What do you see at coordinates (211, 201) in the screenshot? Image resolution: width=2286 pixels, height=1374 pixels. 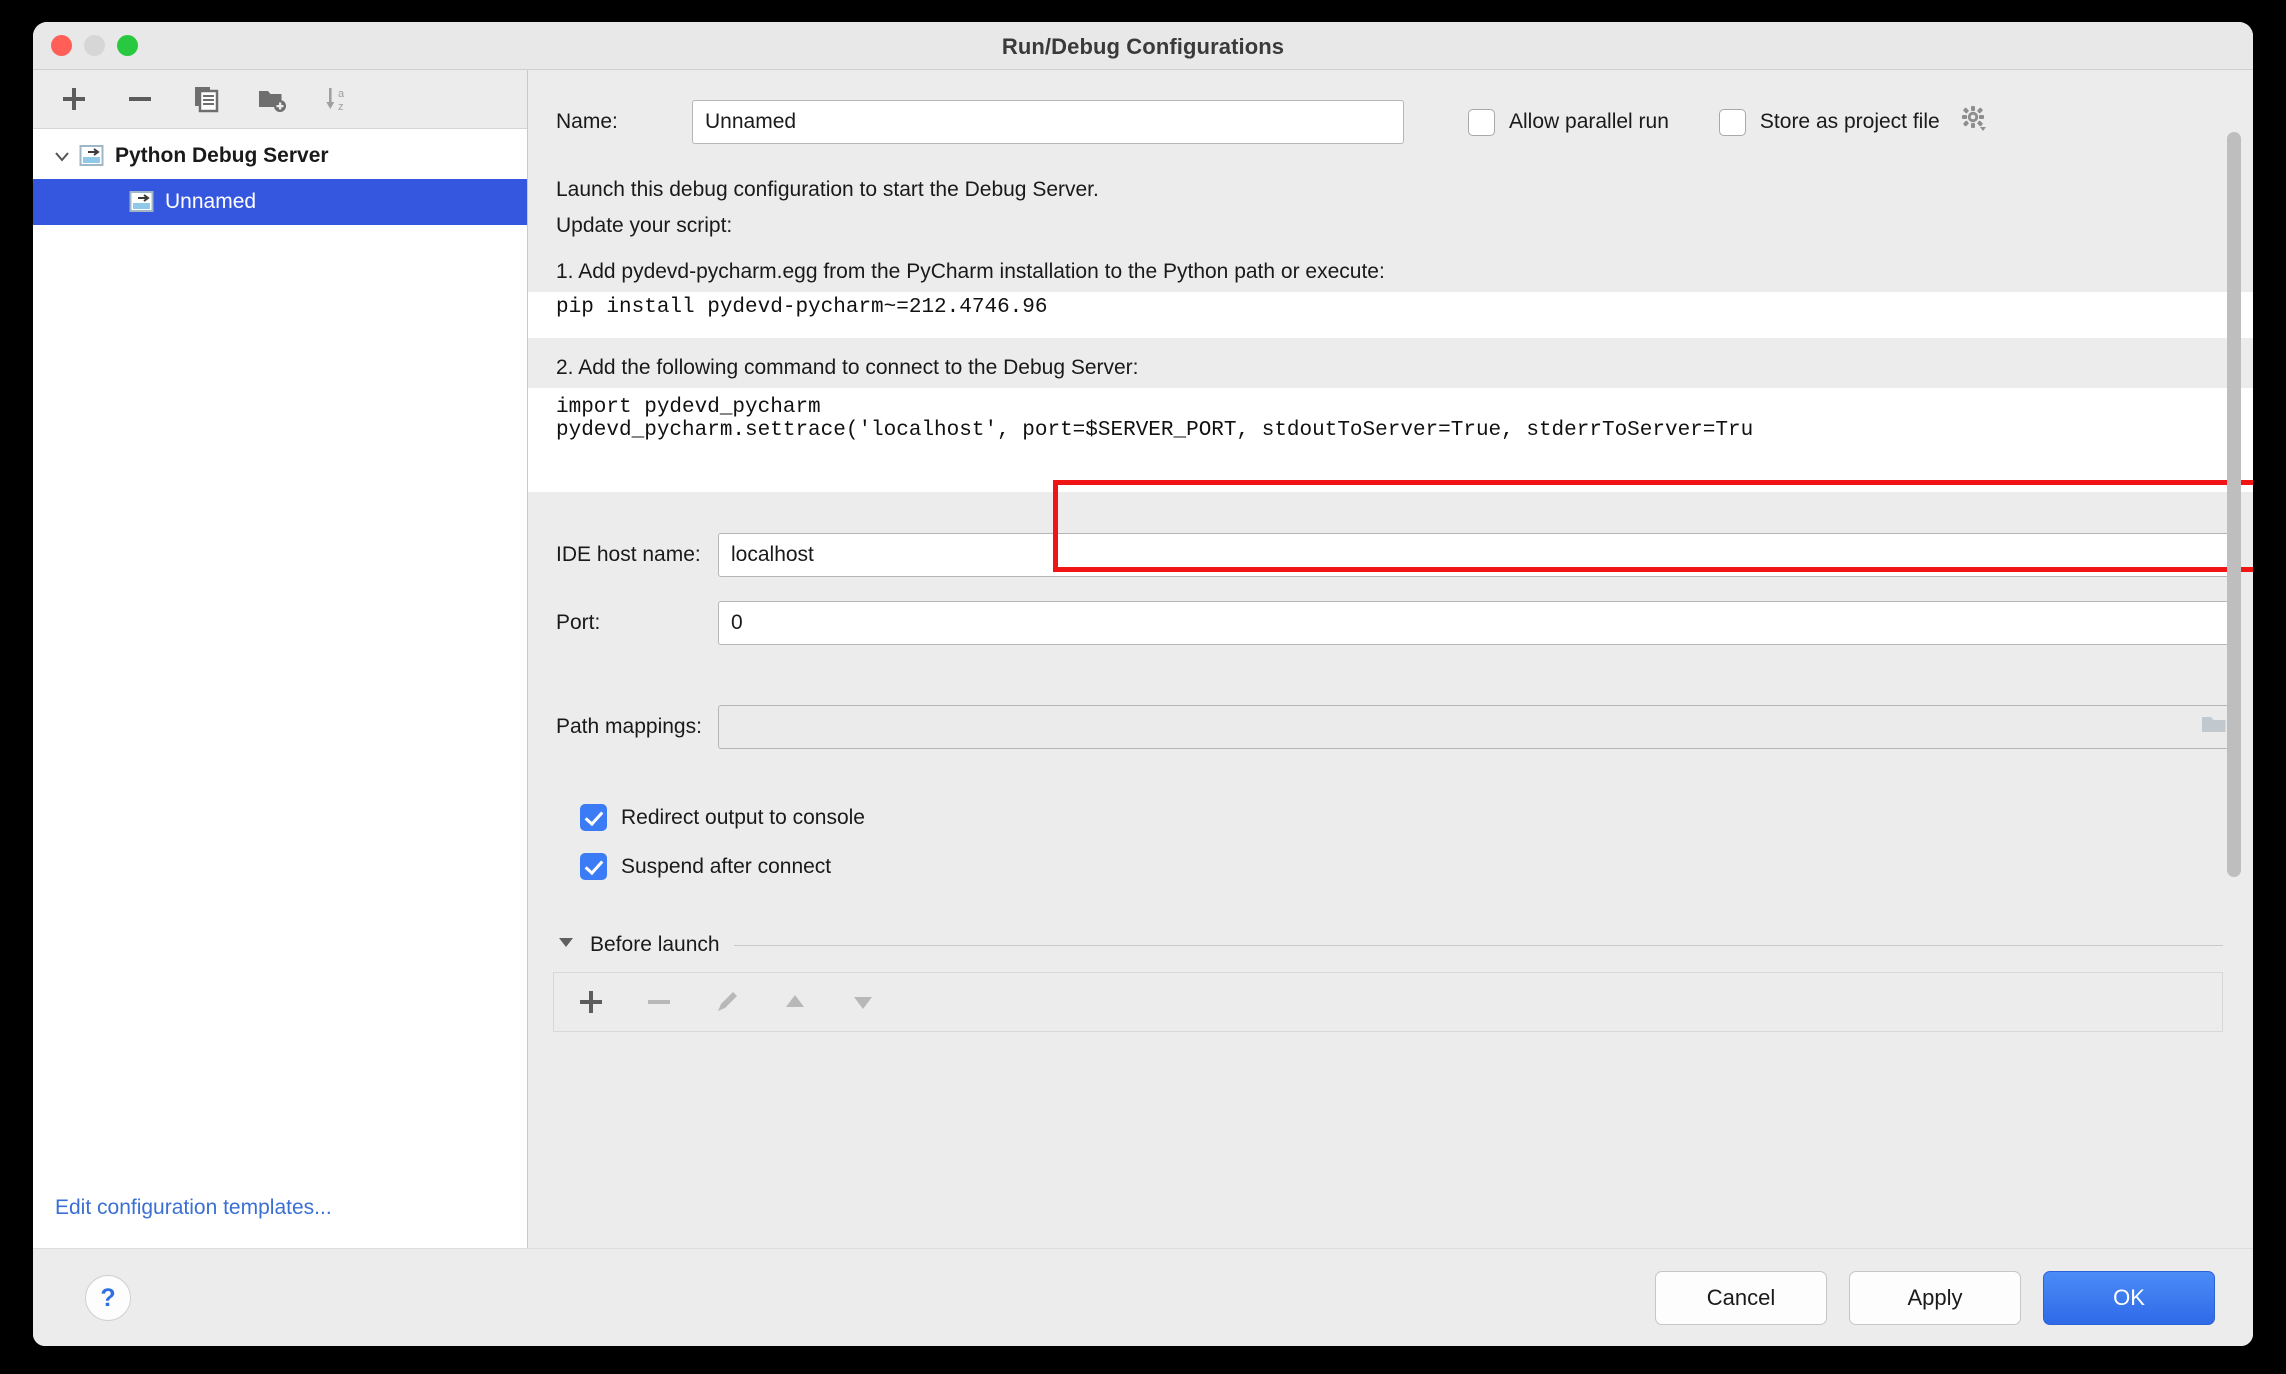 I see `tree-item-label: Unnamed` at bounding box center [211, 201].